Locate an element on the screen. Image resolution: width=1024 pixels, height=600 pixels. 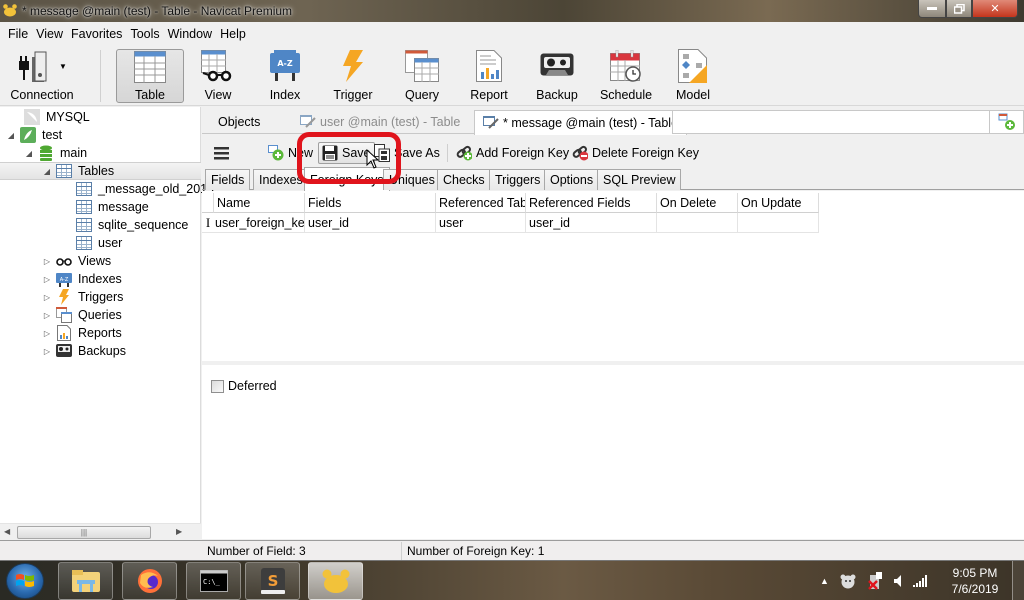
tree-item-backups: ▷ Backups is located at coordinates (84, 351).